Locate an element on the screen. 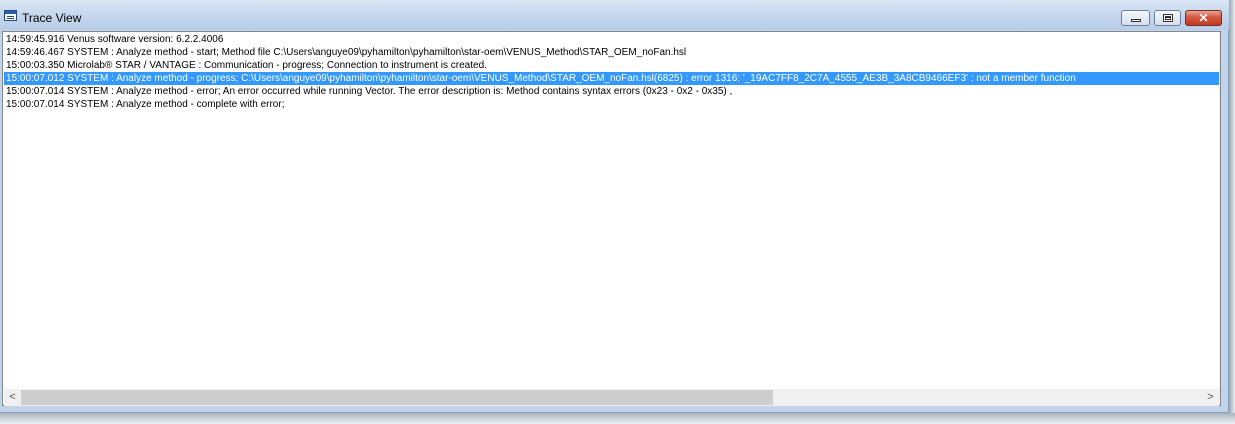  title-bar: Trace View ✕ is located at coordinates (614, 15).